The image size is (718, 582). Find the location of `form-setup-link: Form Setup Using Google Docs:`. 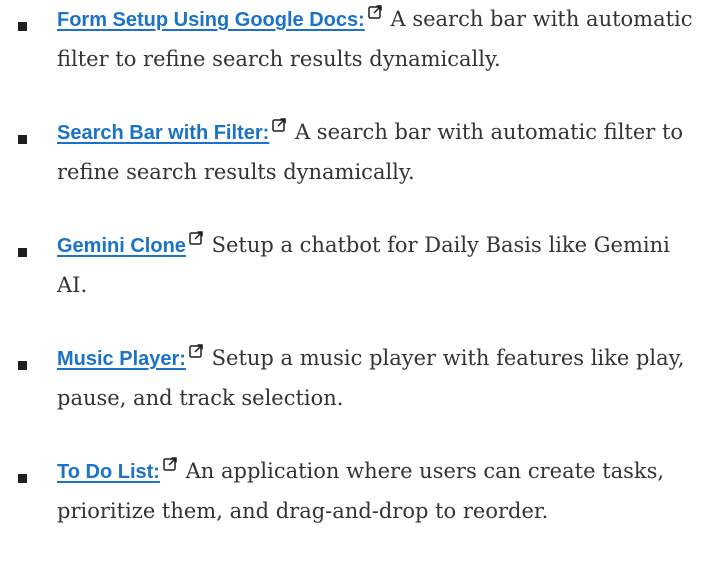

form-setup-link: Form Setup Using Google Docs: is located at coordinates (211, 20).